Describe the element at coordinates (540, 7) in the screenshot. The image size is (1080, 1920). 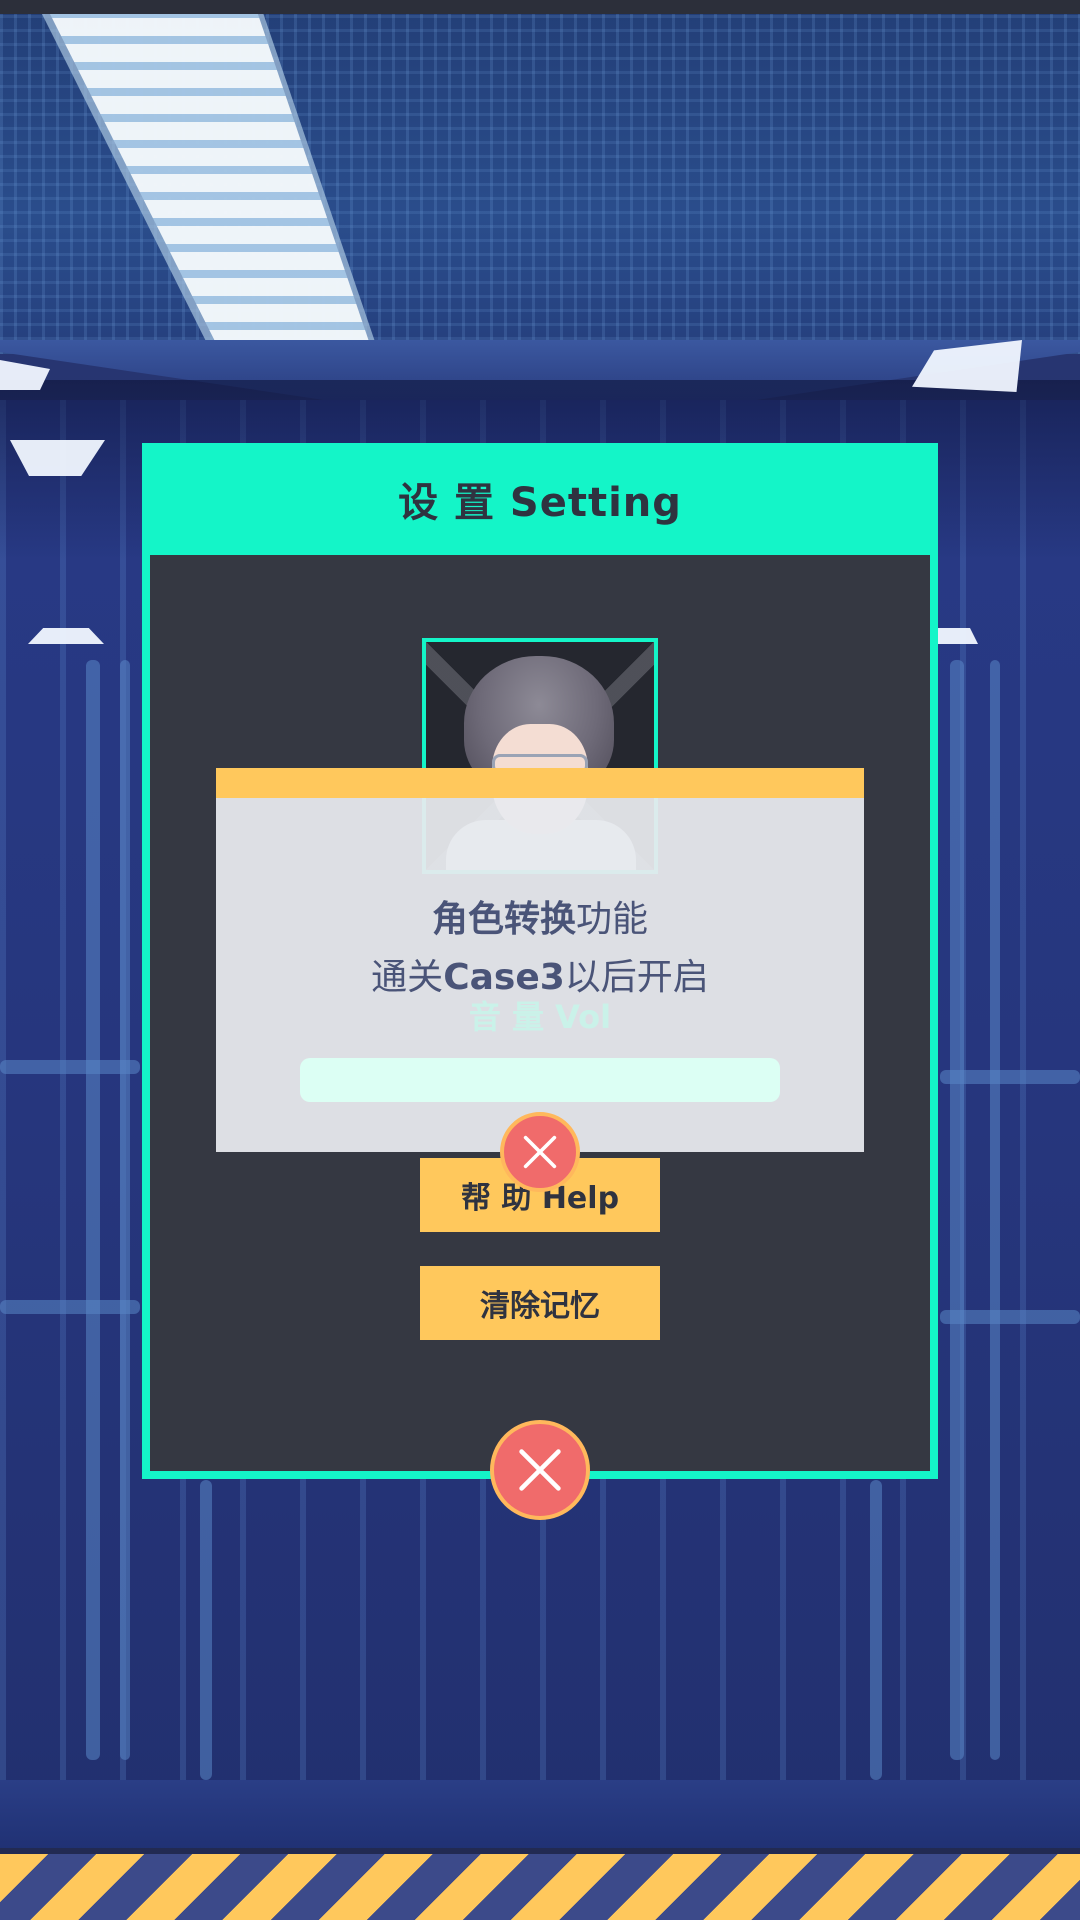
I see `top-strip` at that location.